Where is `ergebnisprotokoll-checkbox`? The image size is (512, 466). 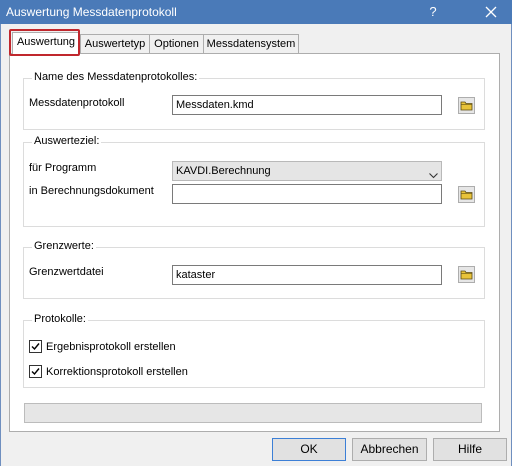 ergebnisprotokoll-checkbox is located at coordinates (35, 346).